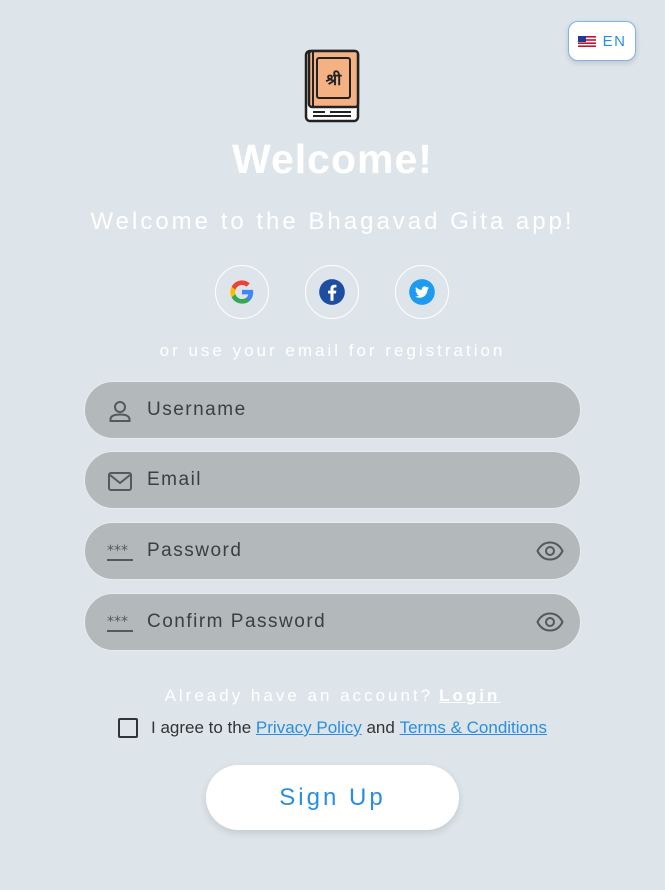 The width and height of the screenshot is (665, 890). Describe the element at coordinates (299, 695) in the screenshot. I see `login-prompt-text: Already have an account?` at that location.